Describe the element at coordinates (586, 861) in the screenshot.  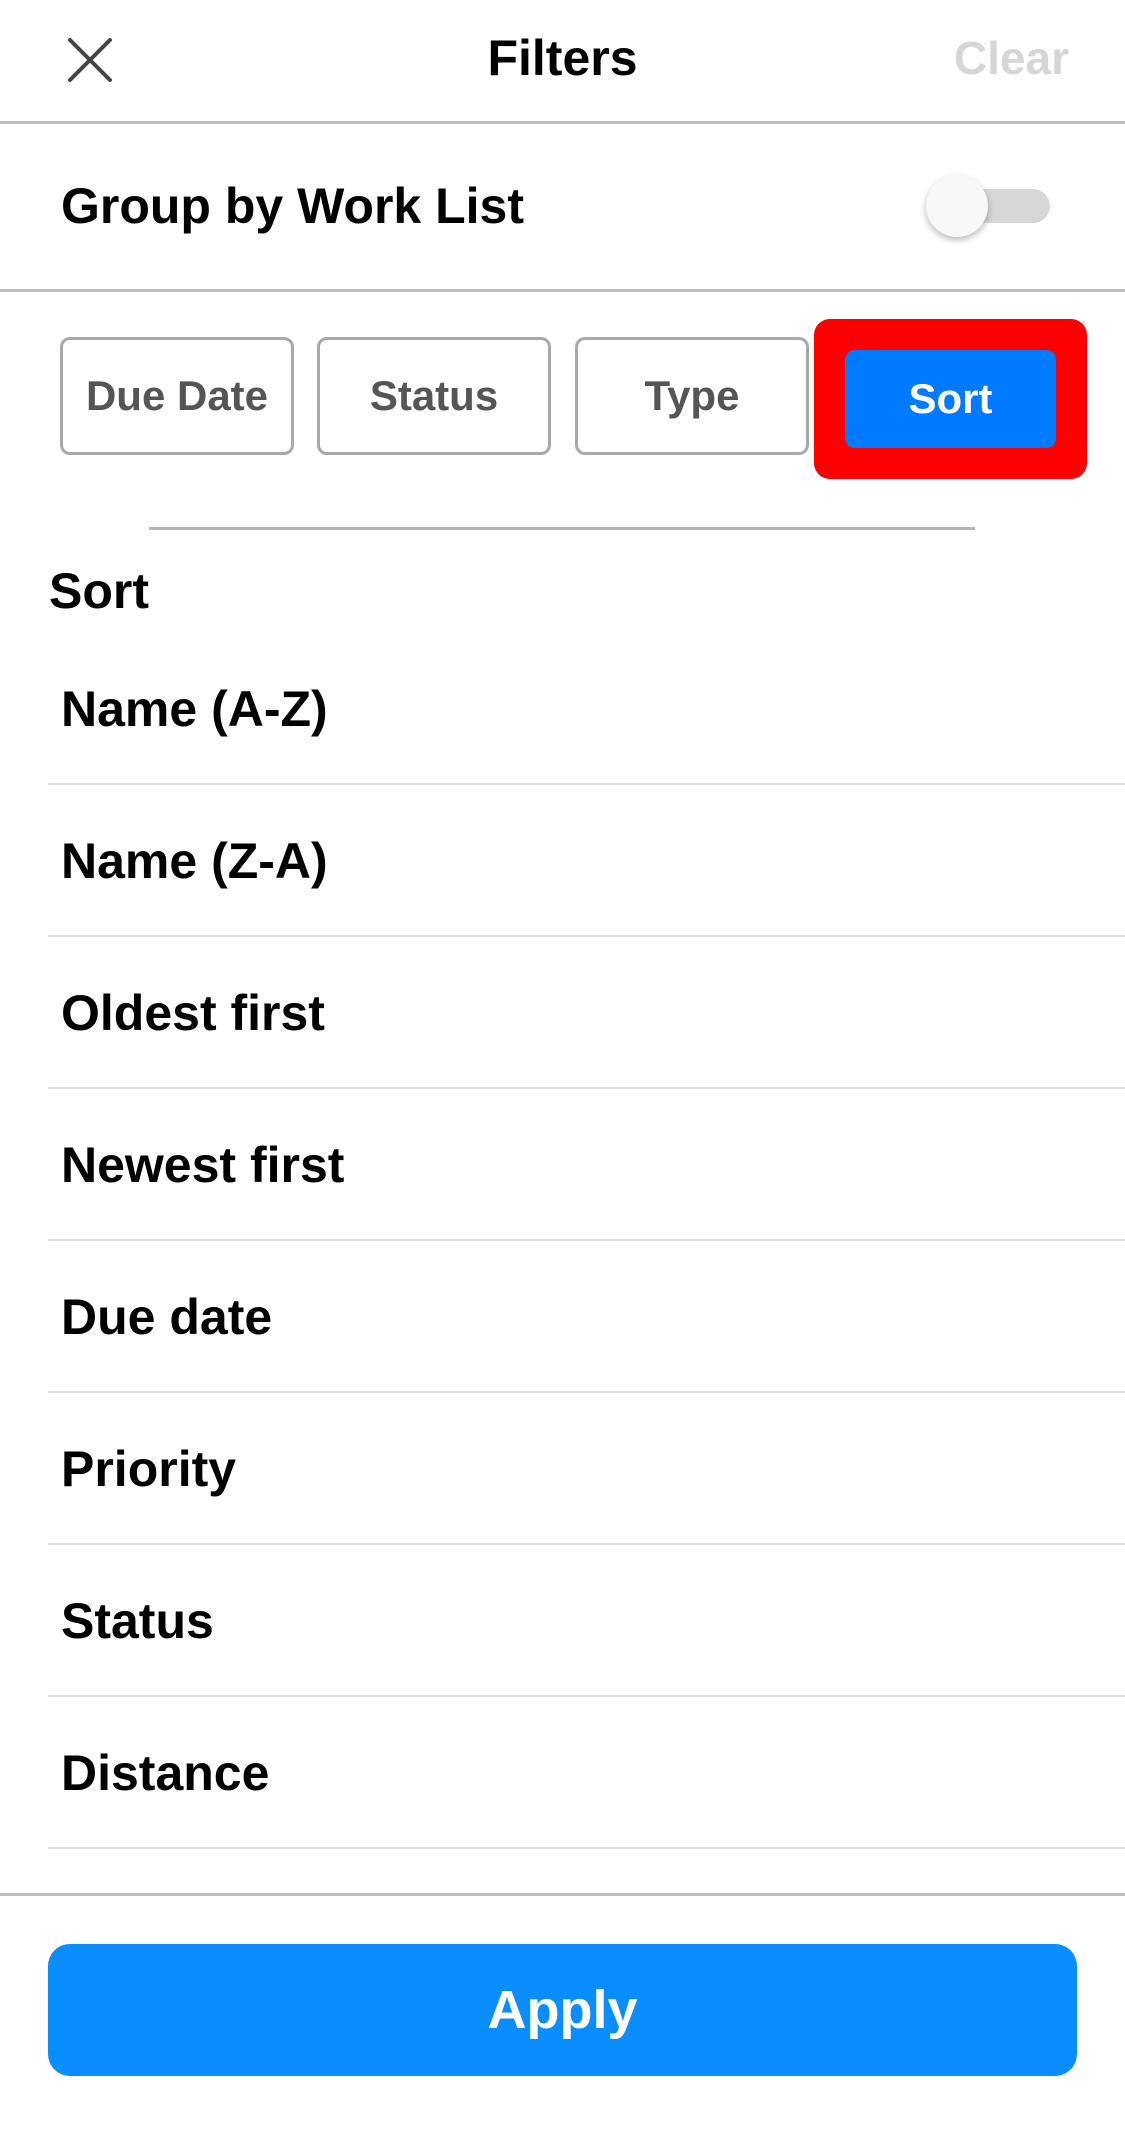
I see `sort-option-name-z-a: Name (Z-A)` at that location.